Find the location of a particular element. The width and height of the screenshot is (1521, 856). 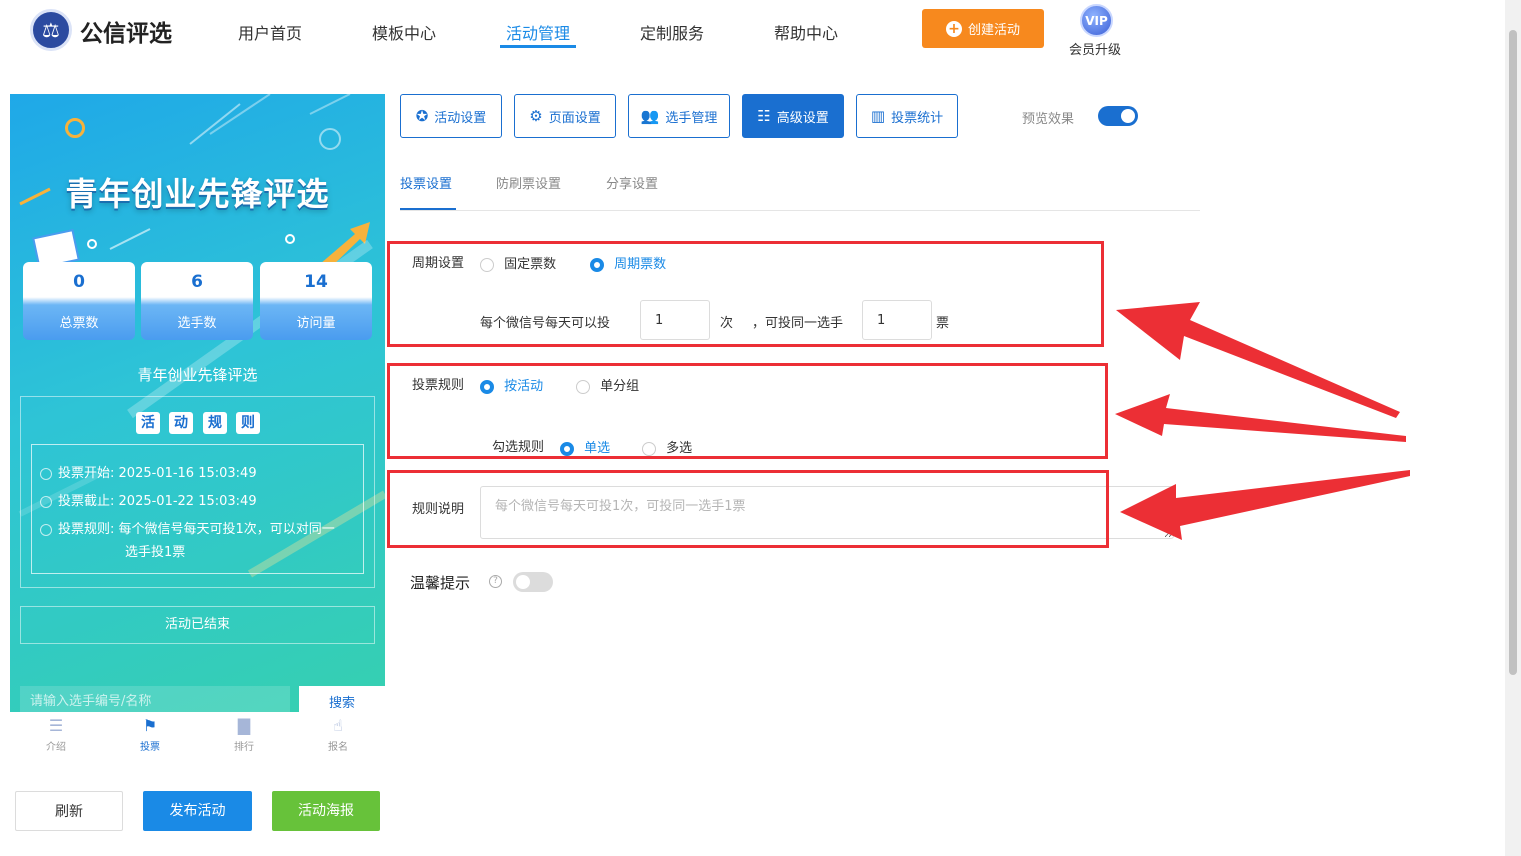

rule-vote-rule: 投票规则: 每个微信号每天可投1次，可以对同一 is located at coordinates (187, 527).